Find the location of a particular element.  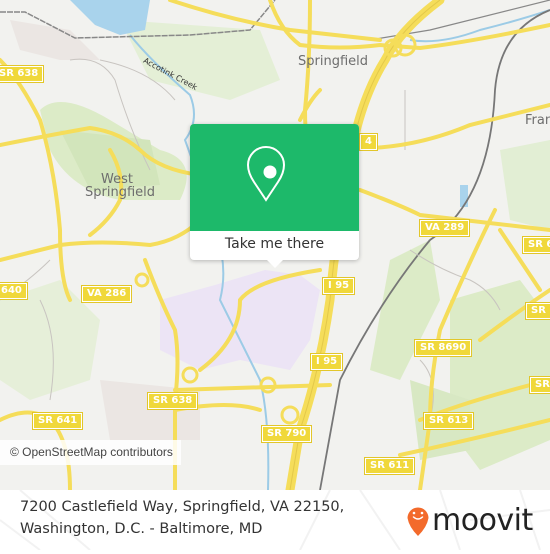

reservoir is located at coordinates (110, 17).